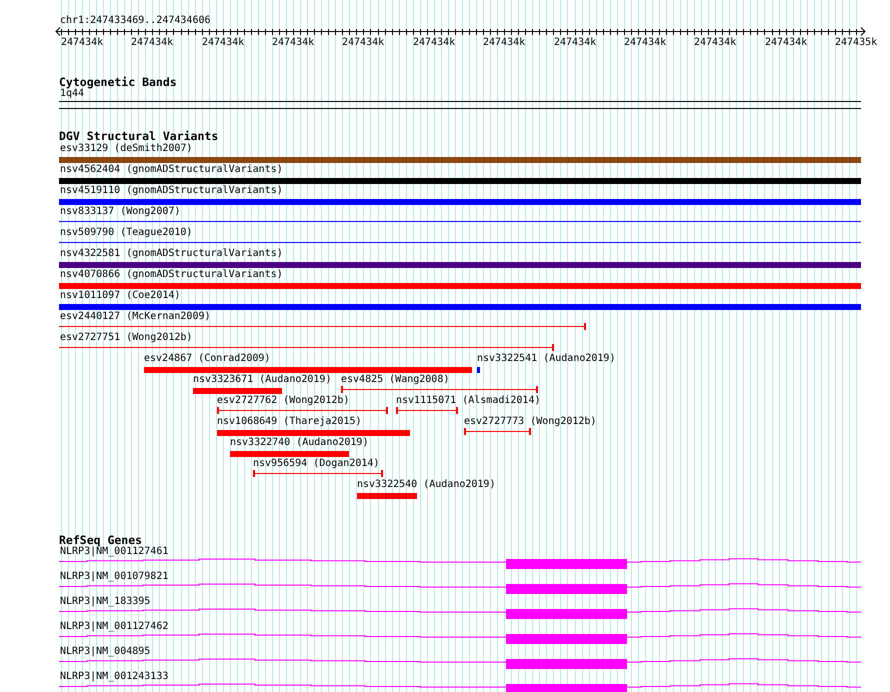 The height and width of the screenshot is (692, 890). I want to click on gene-label: NLRP3|NM_001127461, so click(114, 552).